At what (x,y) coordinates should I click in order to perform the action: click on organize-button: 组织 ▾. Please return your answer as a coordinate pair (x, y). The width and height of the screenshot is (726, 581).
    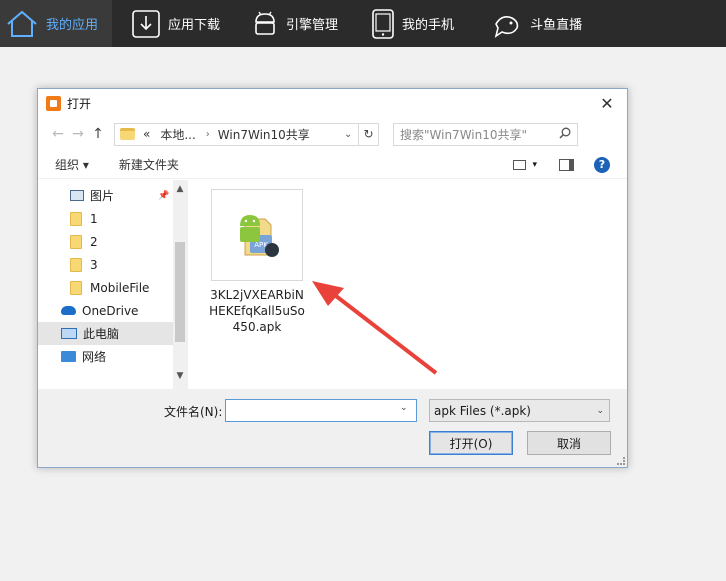
    Looking at the image, I should click on (72, 164).